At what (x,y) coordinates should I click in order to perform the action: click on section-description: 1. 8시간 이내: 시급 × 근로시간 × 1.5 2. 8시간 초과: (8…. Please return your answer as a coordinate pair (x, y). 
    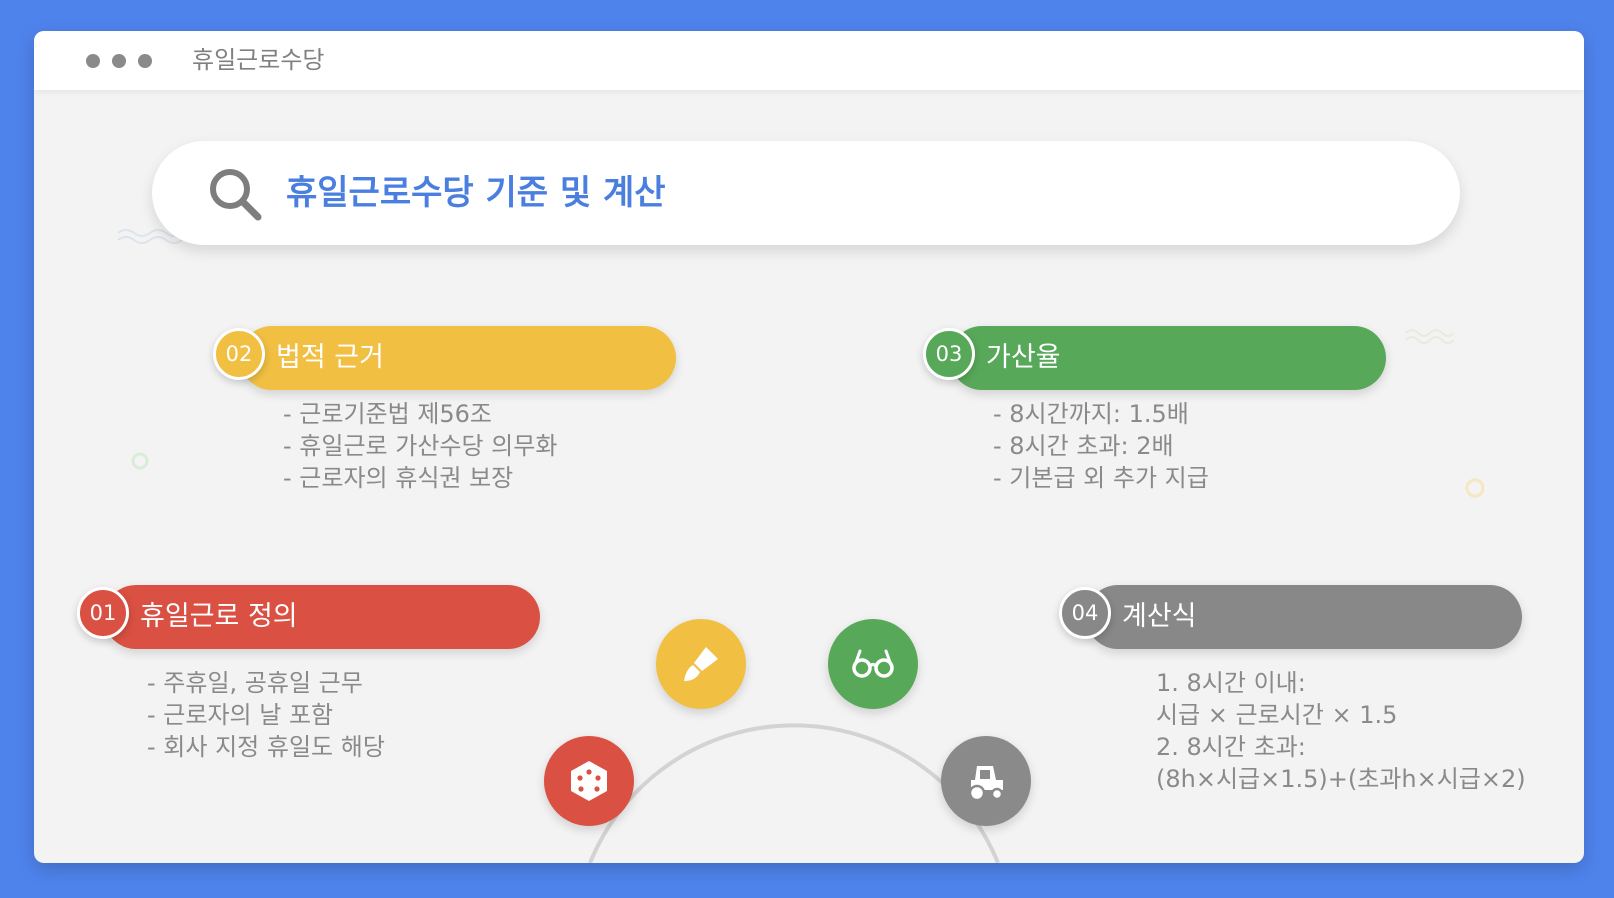
    Looking at the image, I should click on (1341, 731).